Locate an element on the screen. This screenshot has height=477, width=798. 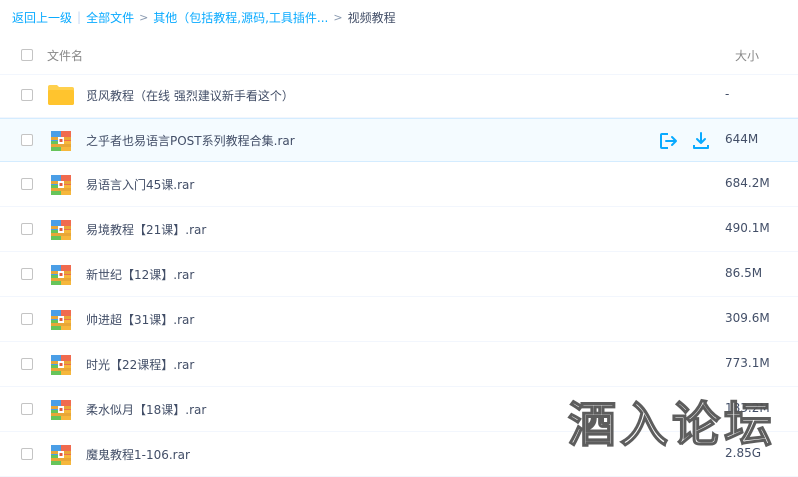
file-size: 309.6M is located at coordinates (747, 318).